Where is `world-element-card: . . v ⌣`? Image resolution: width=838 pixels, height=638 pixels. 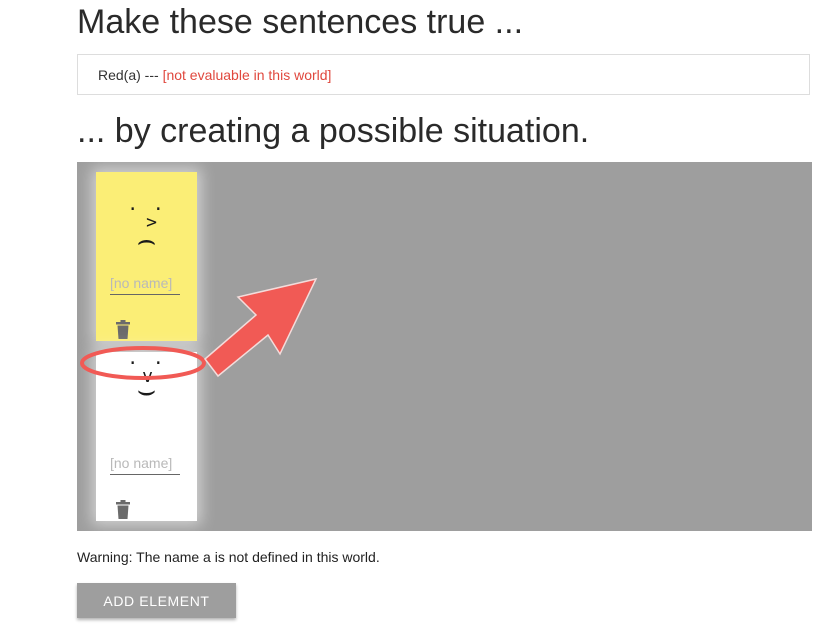 world-element-card: . . v ⌣ is located at coordinates (146, 434).